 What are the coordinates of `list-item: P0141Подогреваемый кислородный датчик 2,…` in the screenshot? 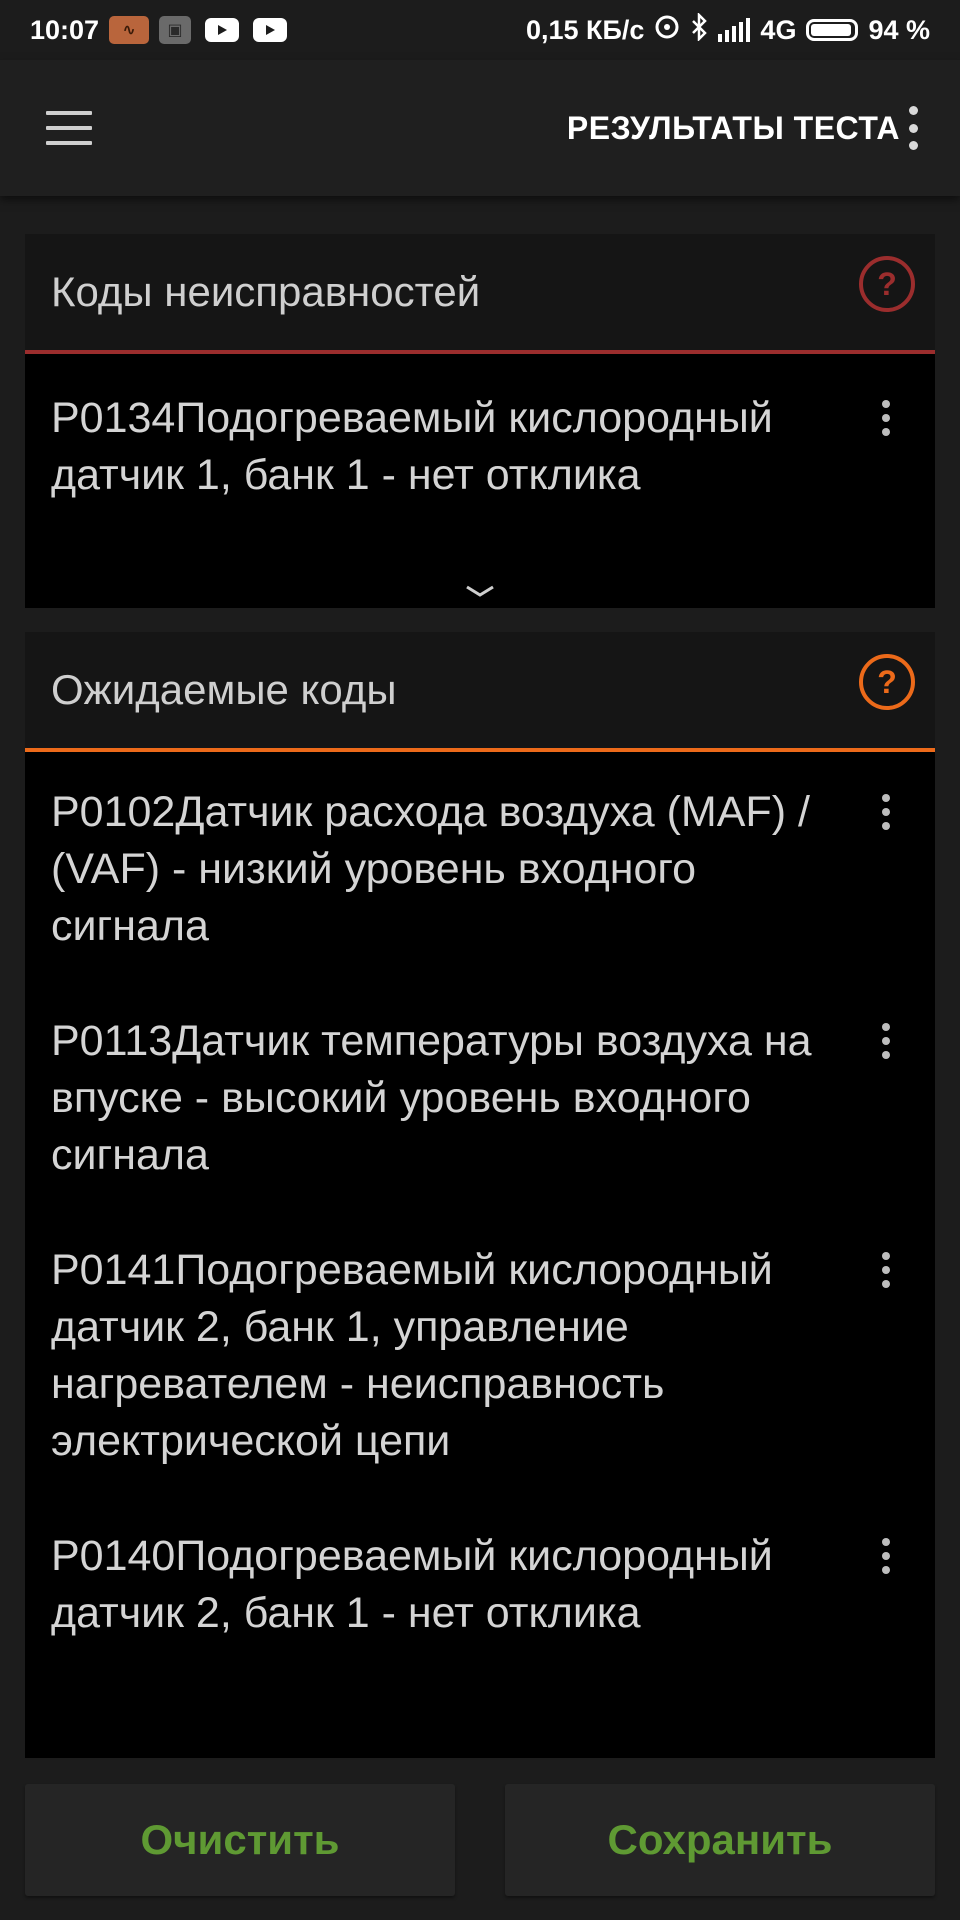 It's located at (480, 1356).